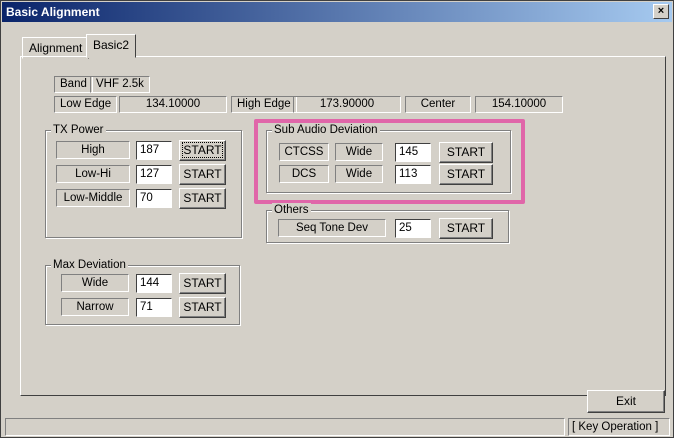 This screenshot has height=438, width=674. I want to click on tx-high-start-button: START, so click(202, 150).